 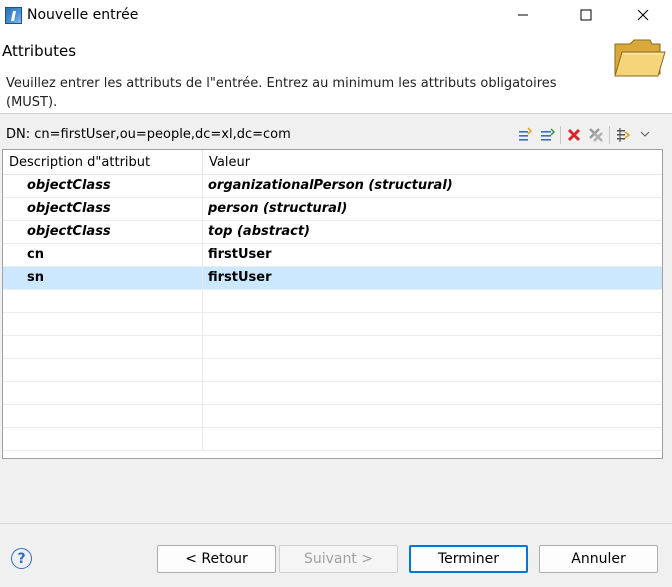 What do you see at coordinates (639, 60) in the screenshot?
I see `folder-icon` at bounding box center [639, 60].